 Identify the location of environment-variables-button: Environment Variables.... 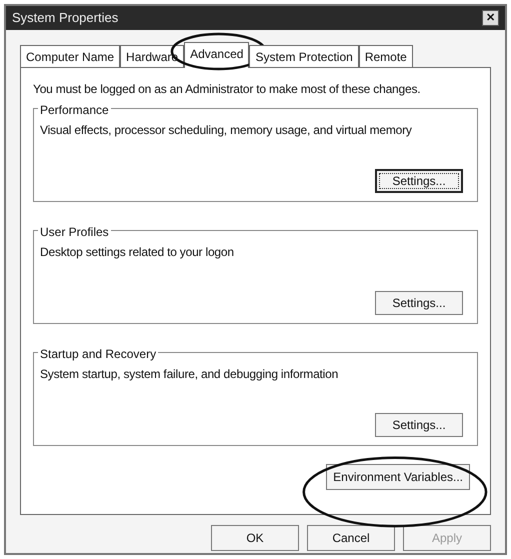
(398, 477).